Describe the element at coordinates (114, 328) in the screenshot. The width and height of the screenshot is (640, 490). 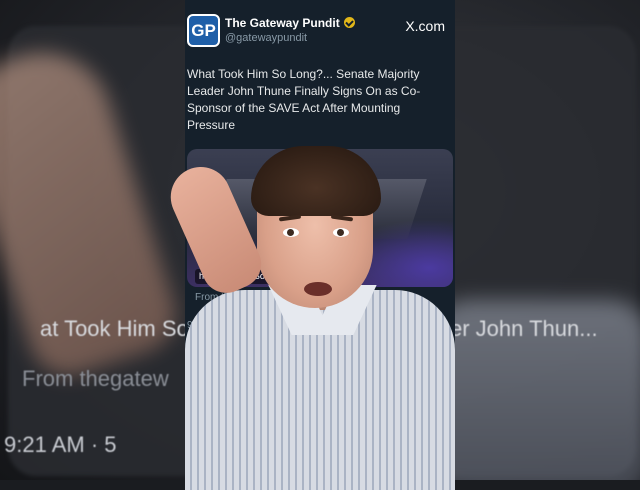
I see `bg-caption-left: at Took Him So` at that location.